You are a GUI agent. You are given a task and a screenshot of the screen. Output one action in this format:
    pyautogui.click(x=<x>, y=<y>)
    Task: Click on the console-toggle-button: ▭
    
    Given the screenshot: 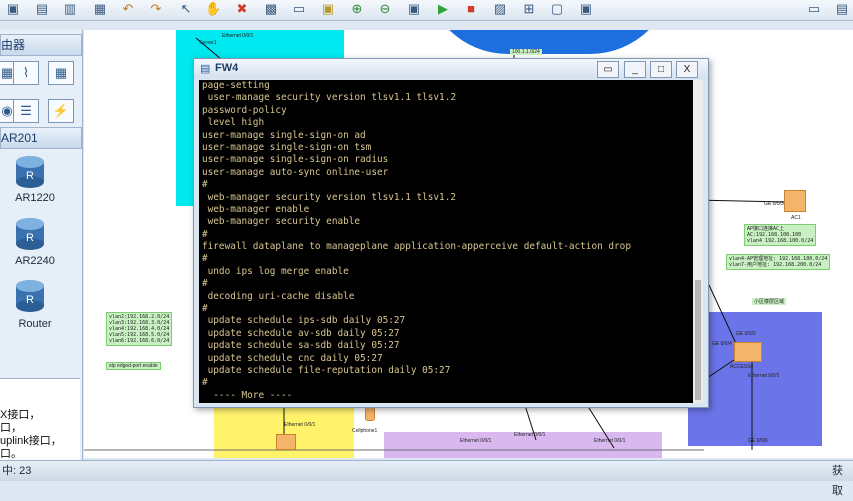 What is the action you would take?
    pyautogui.click(x=608, y=69)
    